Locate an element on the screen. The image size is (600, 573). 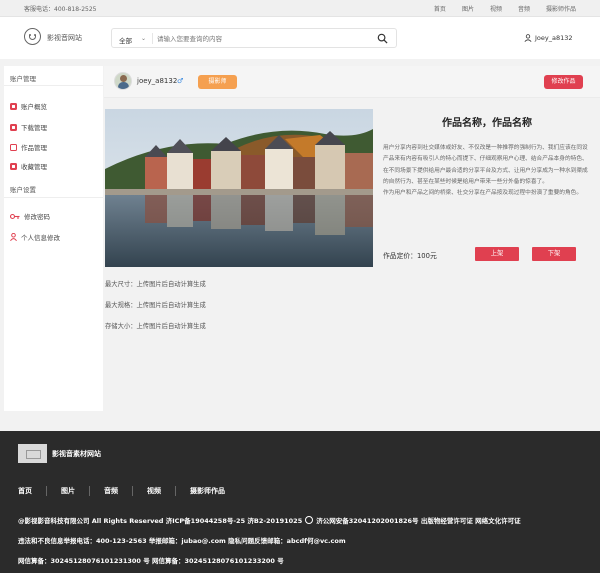
header-user: Joey_a8132 is located at coordinates (548, 38).